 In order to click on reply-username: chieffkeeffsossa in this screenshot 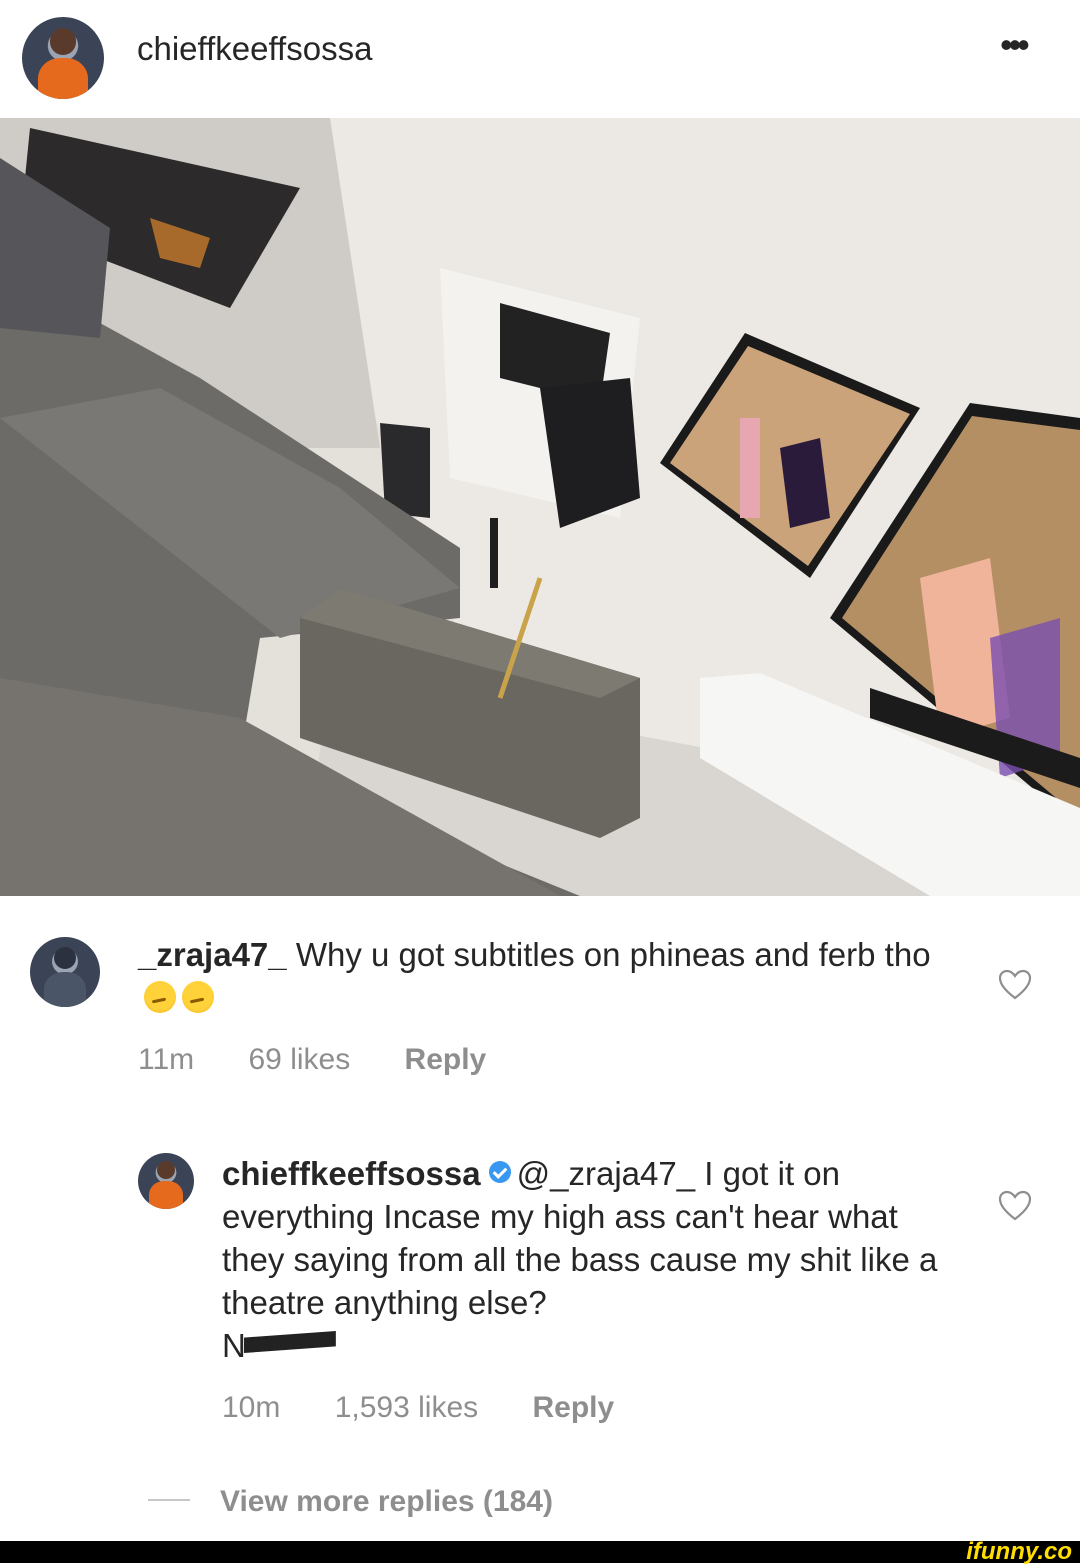, I will do `click(351, 1173)`.